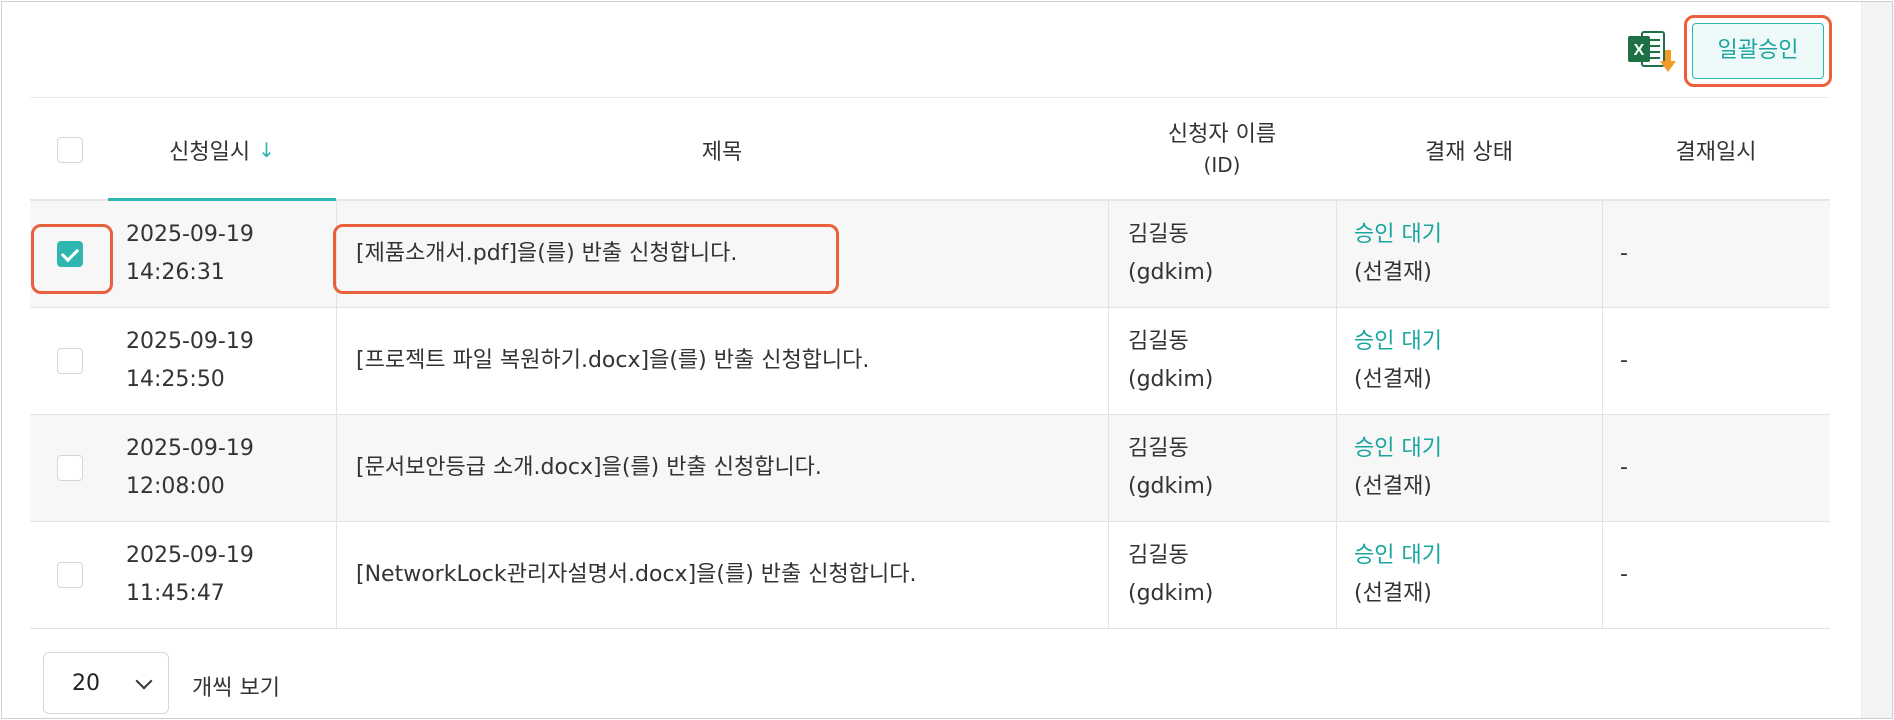  What do you see at coordinates (226, 575) in the screenshot?
I see `date-cell: 2025-09-19 11:45:47` at bounding box center [226, 575].